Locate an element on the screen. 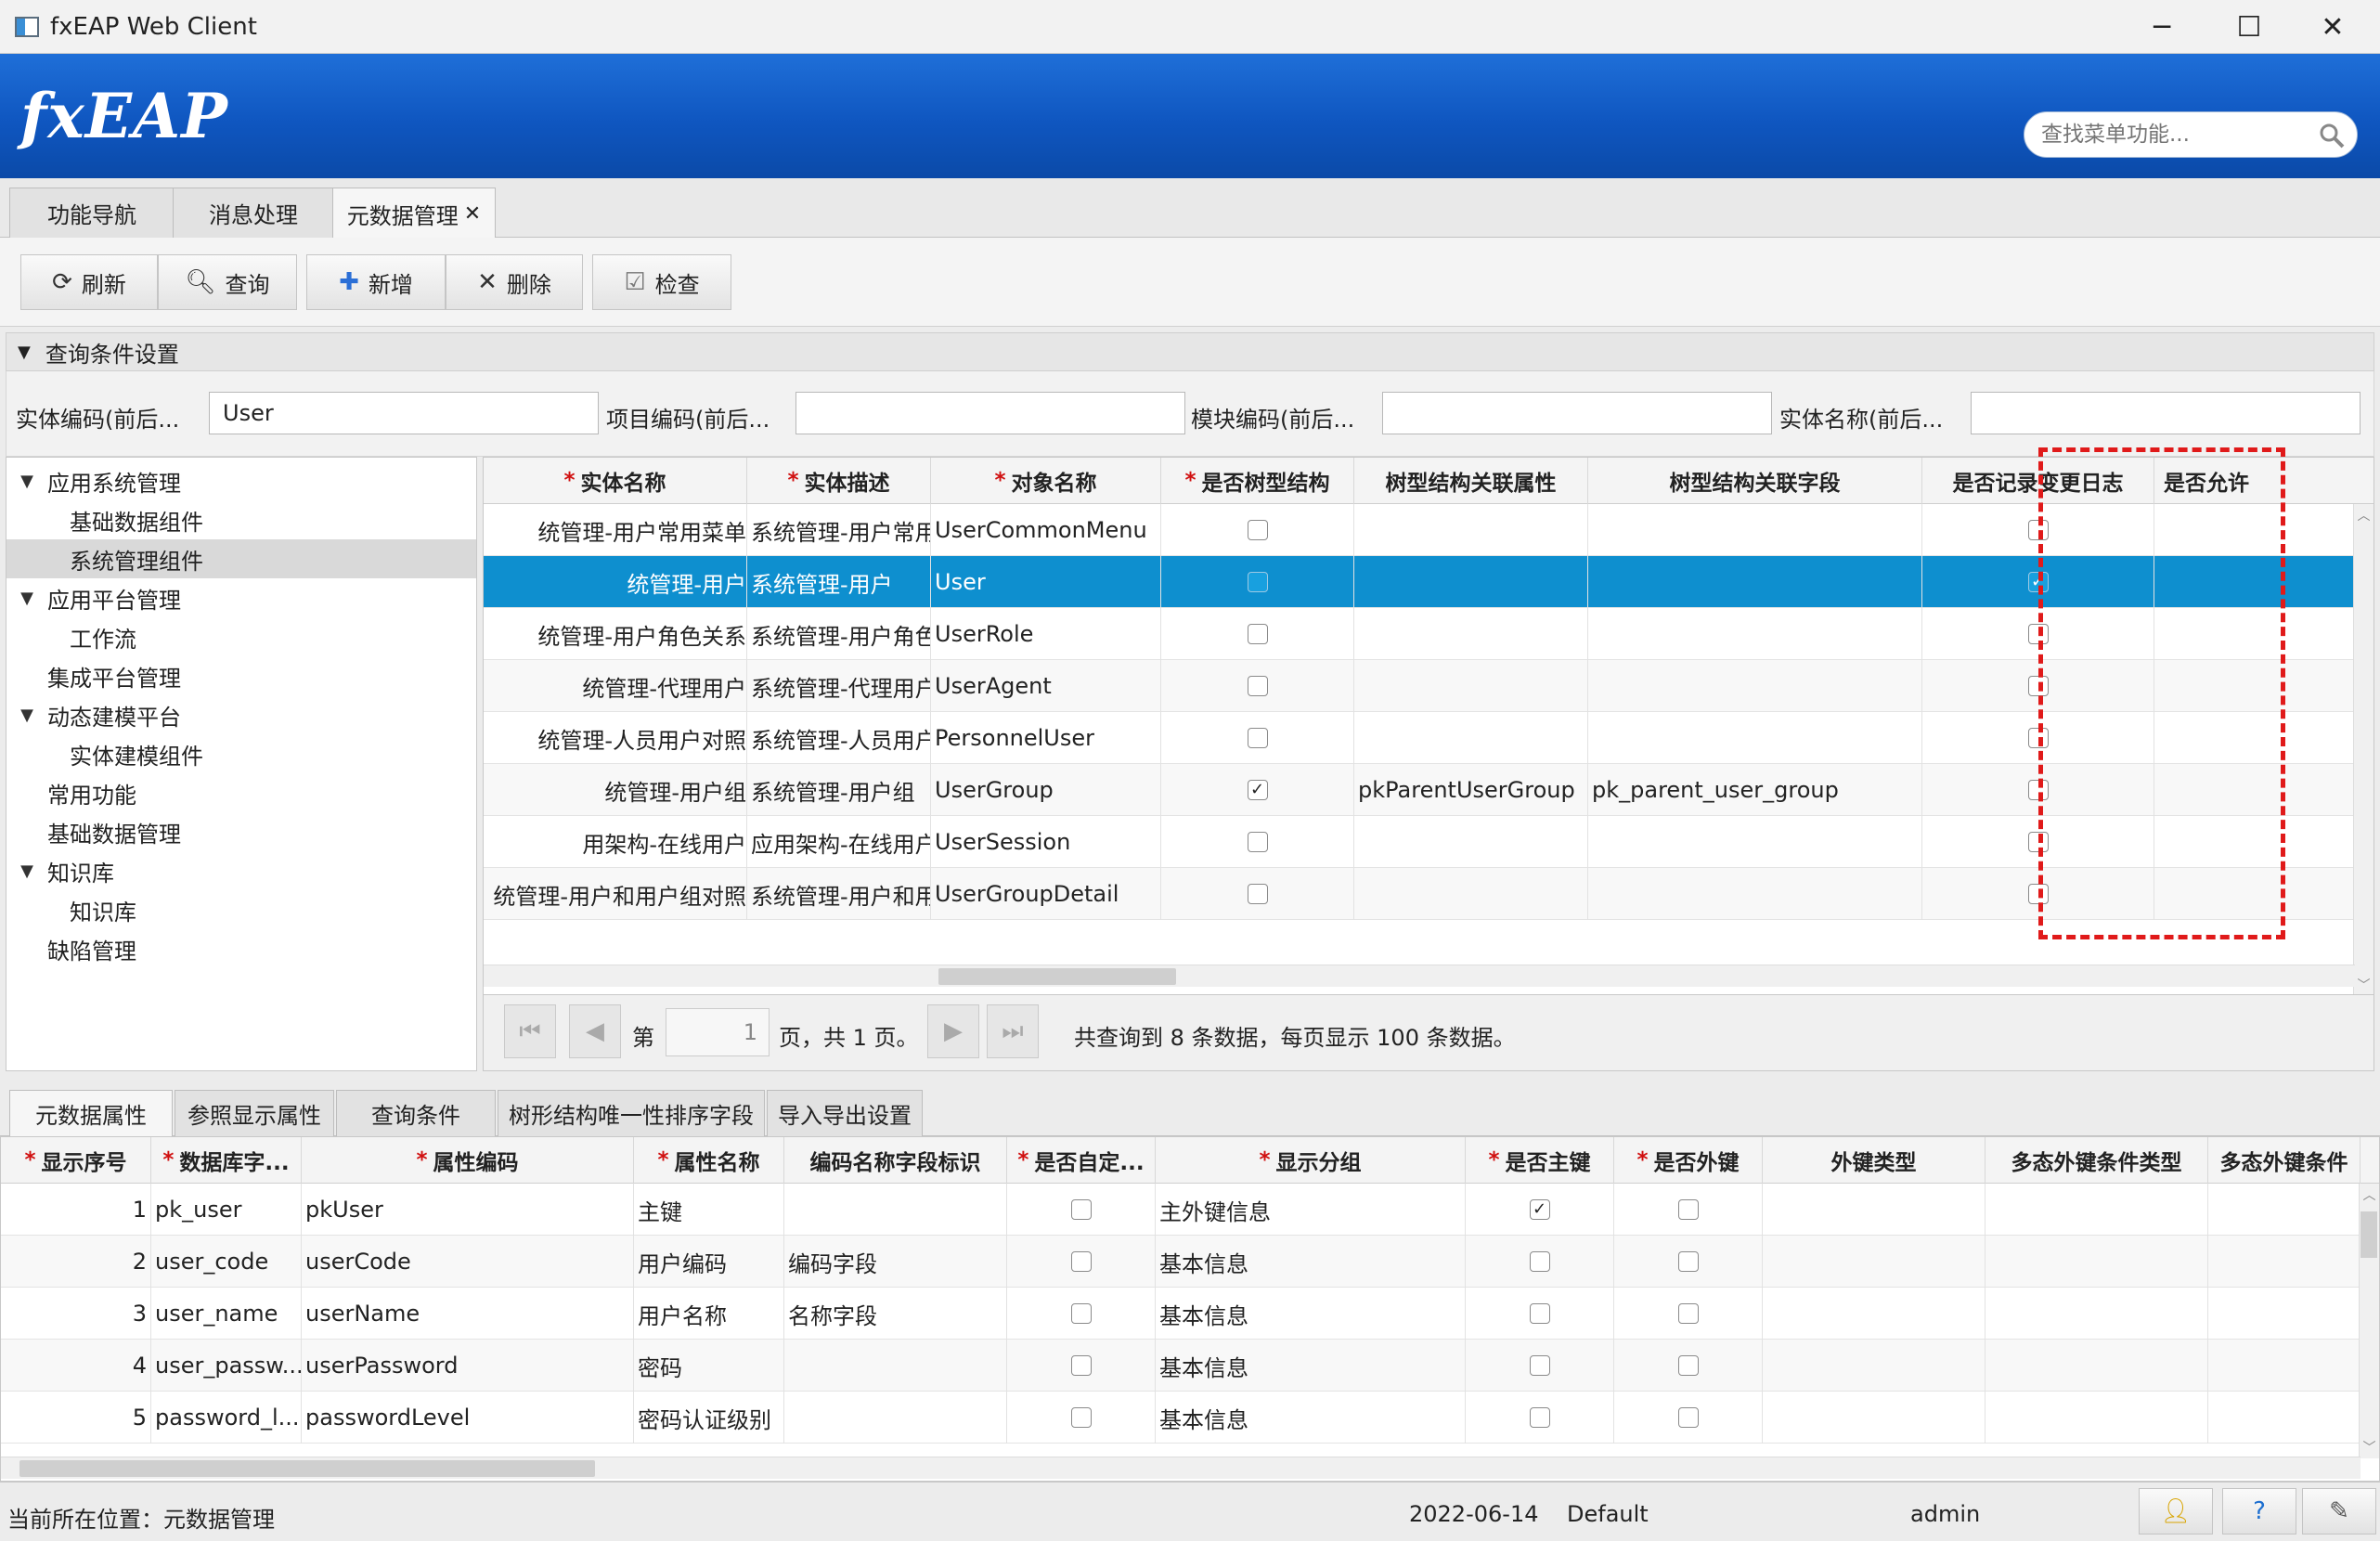  tab-import-export: 导入导出设置 is located at coordinates (845, 1113).